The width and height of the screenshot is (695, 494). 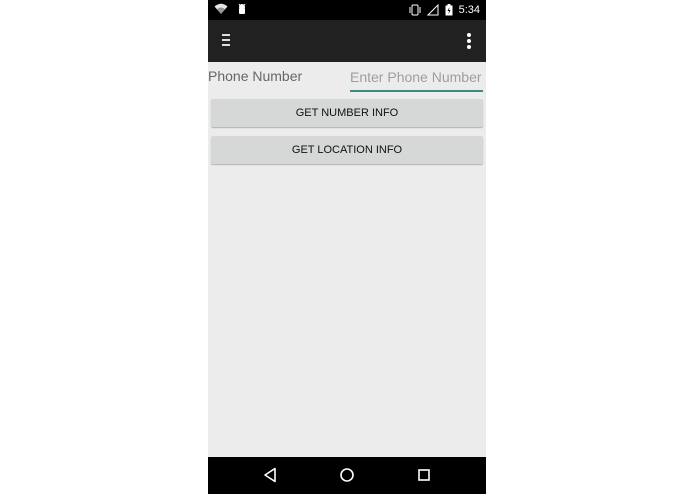 I want to click on app-bar, so click(x=347, y=41).